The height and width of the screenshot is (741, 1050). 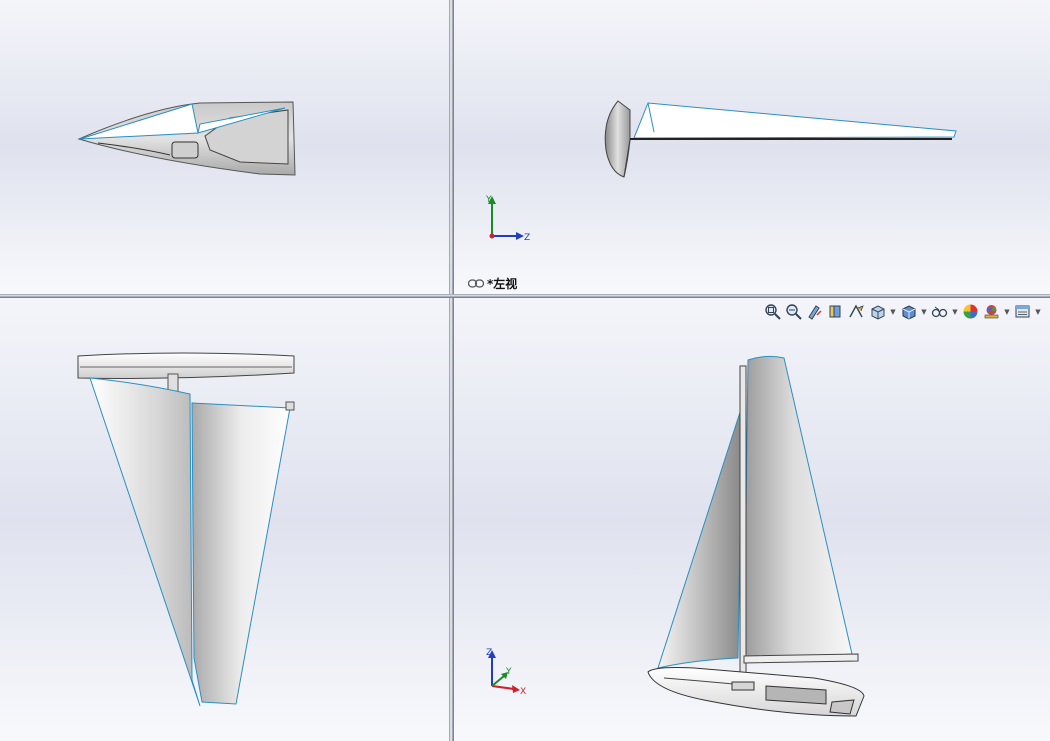 What do you see at coordinates (145, 542) in the screenshot?
I see `jib-front` at bounding box center [145, 542].